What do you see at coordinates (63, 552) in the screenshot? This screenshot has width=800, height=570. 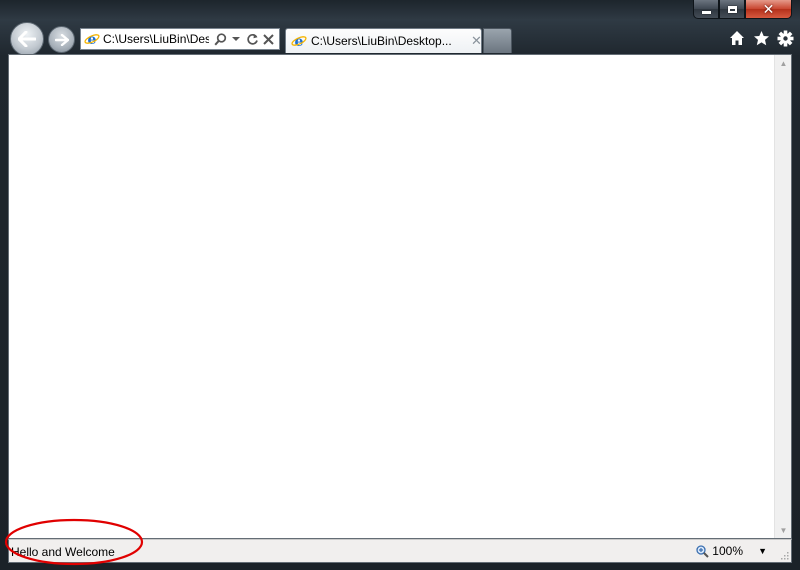 I see `status-text: Hello and Welcome` at bounding box center [63, 552].